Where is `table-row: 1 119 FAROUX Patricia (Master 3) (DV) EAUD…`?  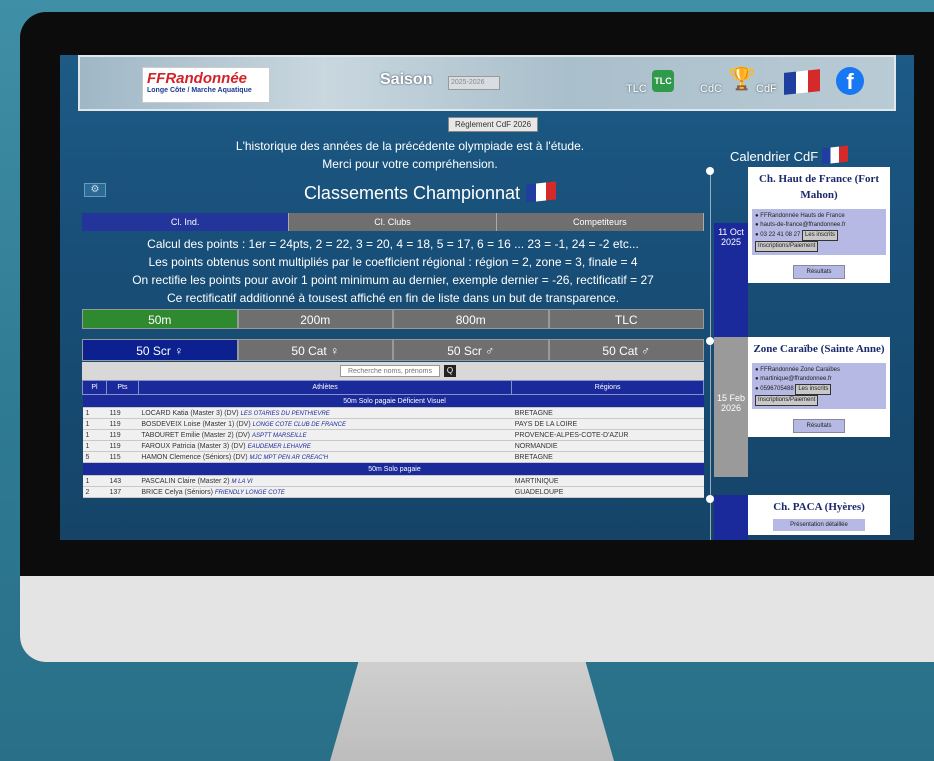
table-row: 1 119 FAROUX Patricia (Master 3) (DV) EAUD… is located at coordinates (393, 446).